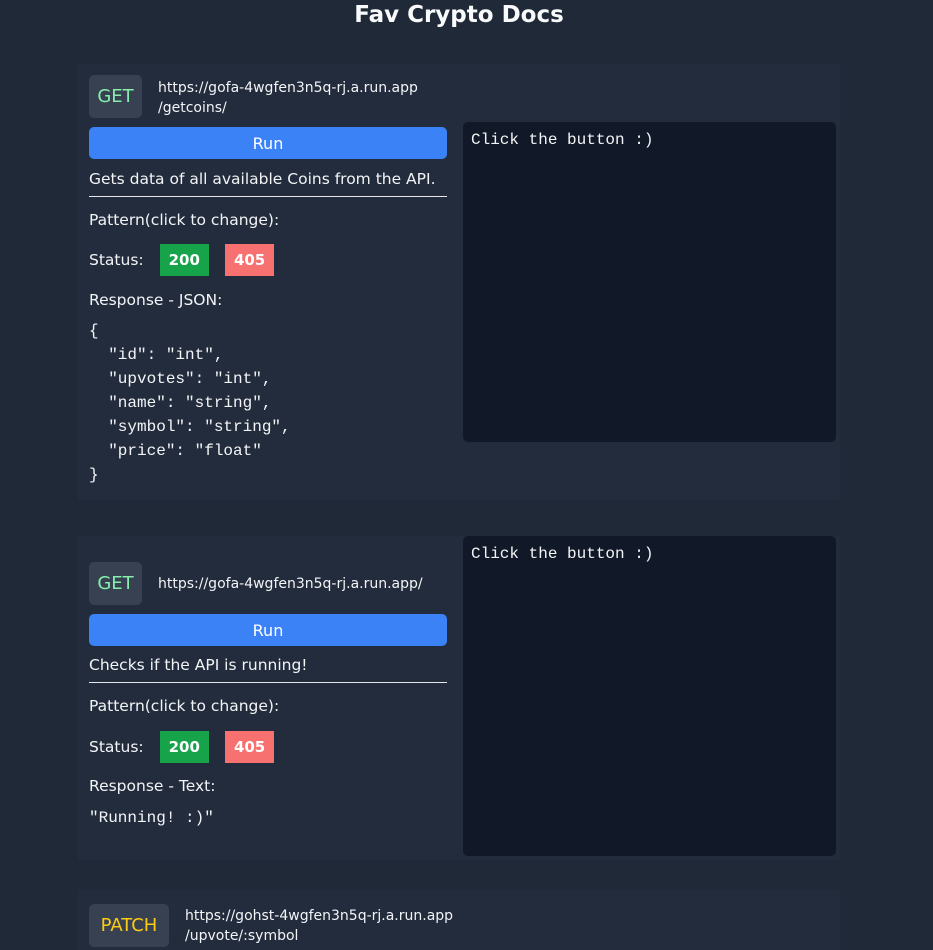 The image size is (933, 950). Describe the element at coordinates (319, 916) in the screenshot. I see `endpoint-url-host: https://gohst-4wgfen3n5q-rj.a.run.app` at that location.